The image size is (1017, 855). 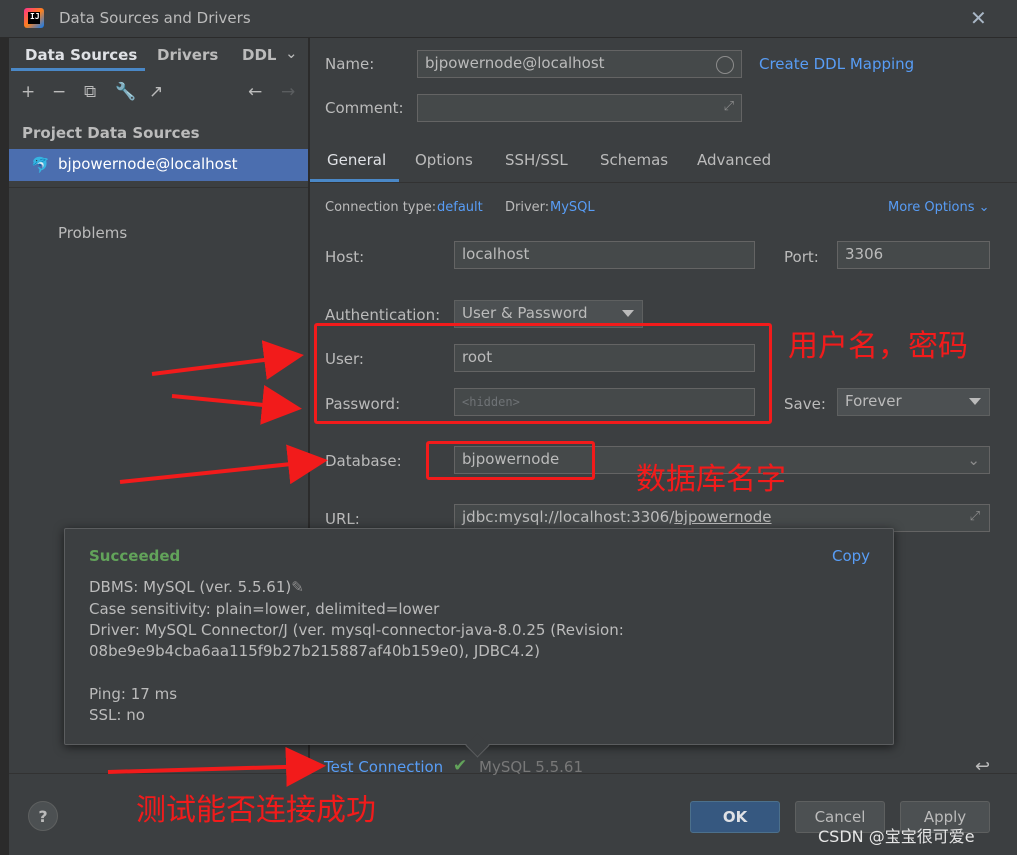 What do you see at coordinates (217, 563) in the screenshot?
I see `annotation-arrows` at bounding box center [217, 563].